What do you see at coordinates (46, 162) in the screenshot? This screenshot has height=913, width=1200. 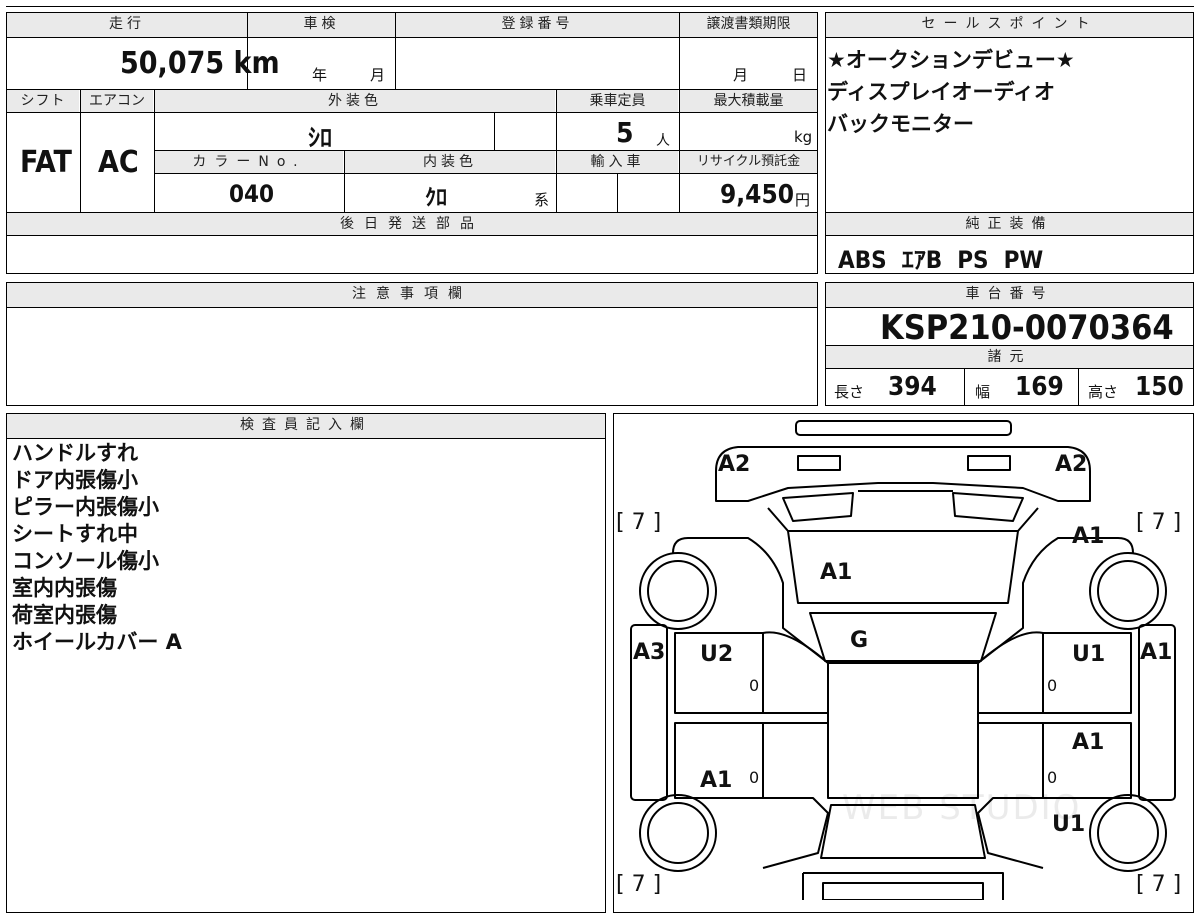 I see `shift-value: FAT` at bounding box center [46, 162].